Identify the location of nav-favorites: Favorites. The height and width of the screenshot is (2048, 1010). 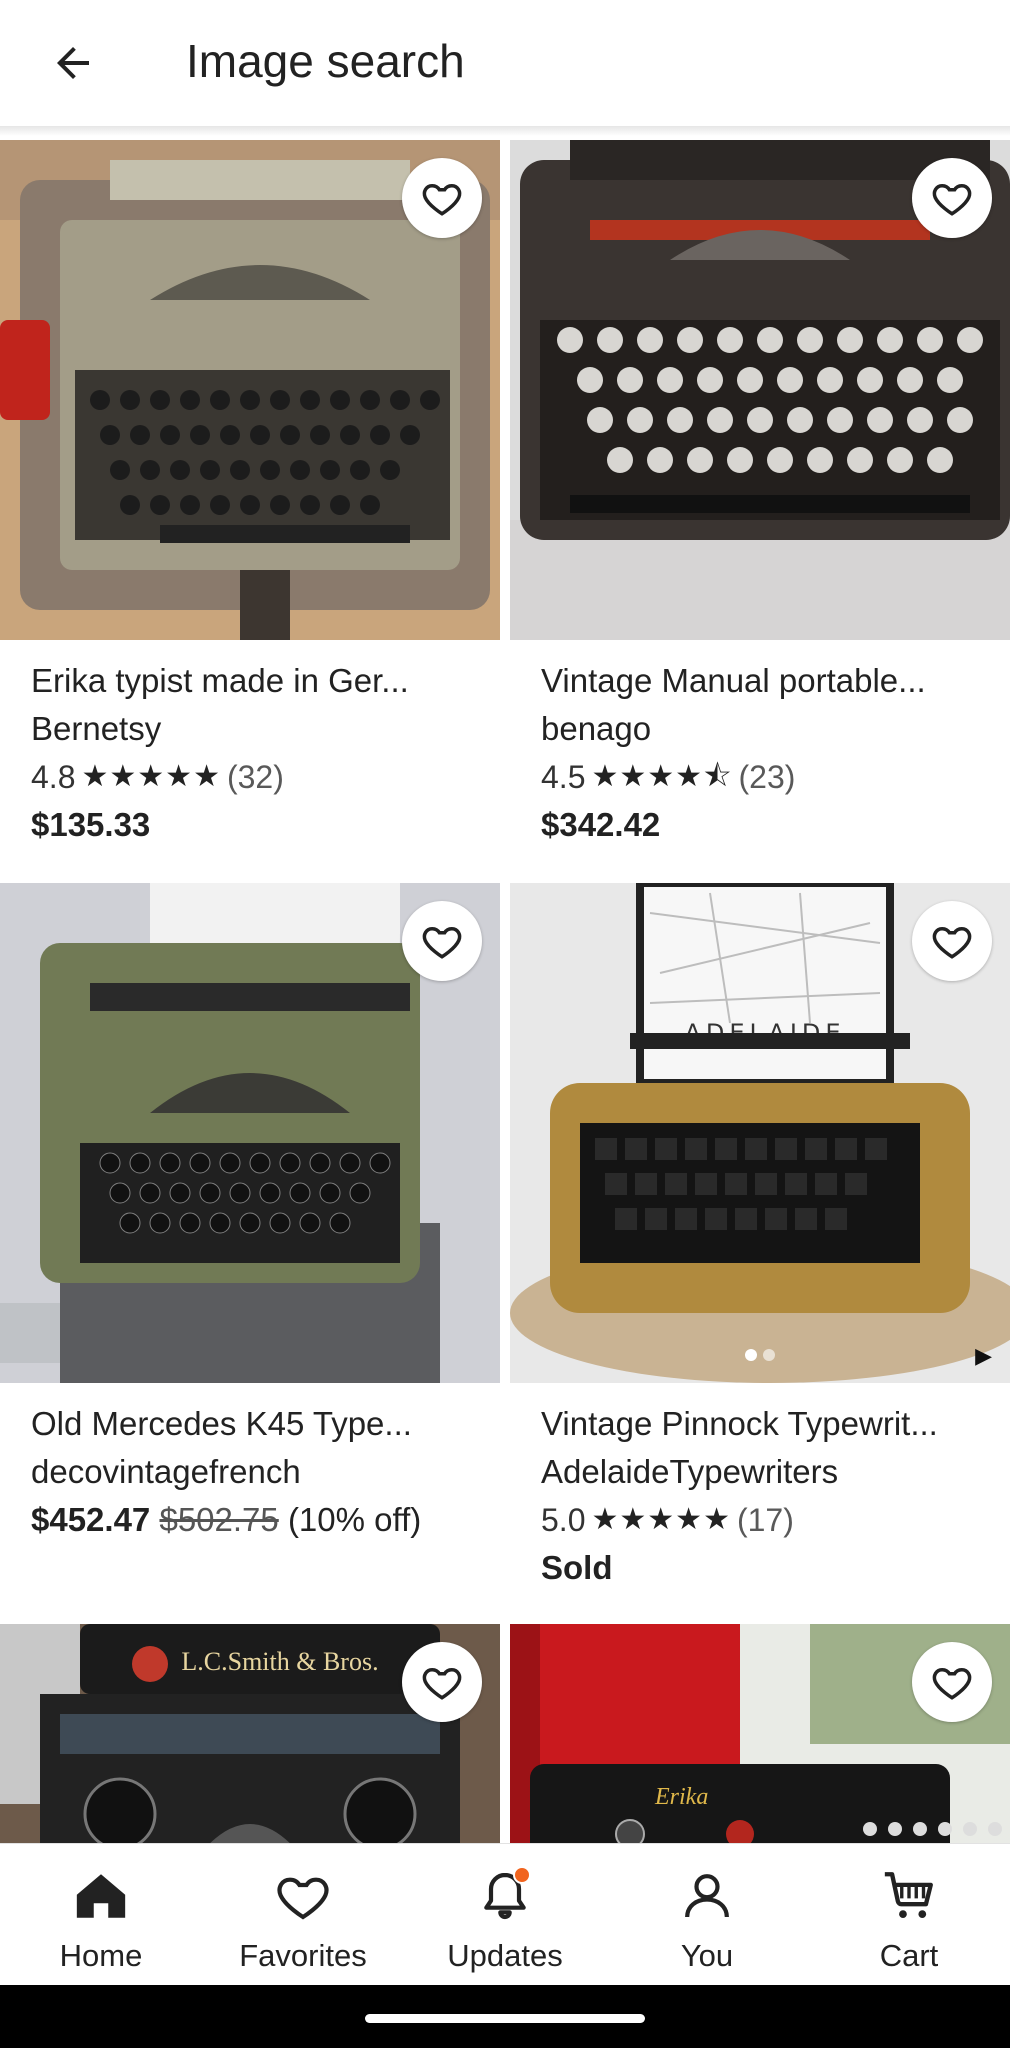
(303, 1914).